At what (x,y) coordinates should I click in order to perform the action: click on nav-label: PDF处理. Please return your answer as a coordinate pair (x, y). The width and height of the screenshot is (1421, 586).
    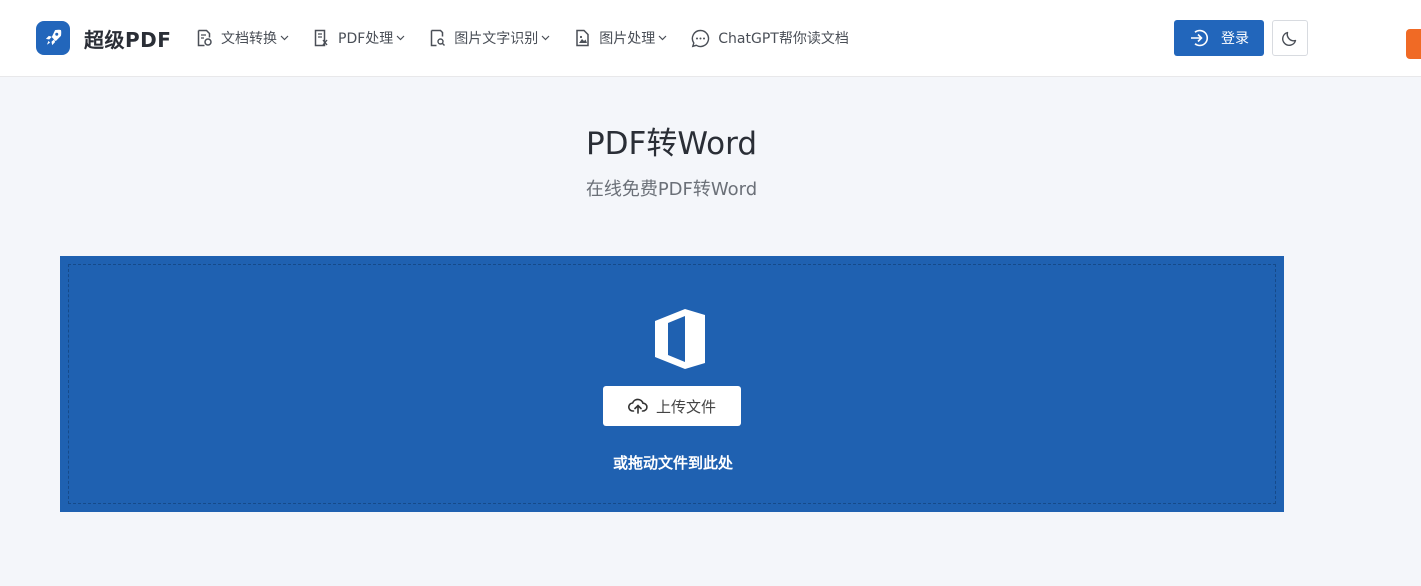
    Looking at the image, I should click on (366, 39).